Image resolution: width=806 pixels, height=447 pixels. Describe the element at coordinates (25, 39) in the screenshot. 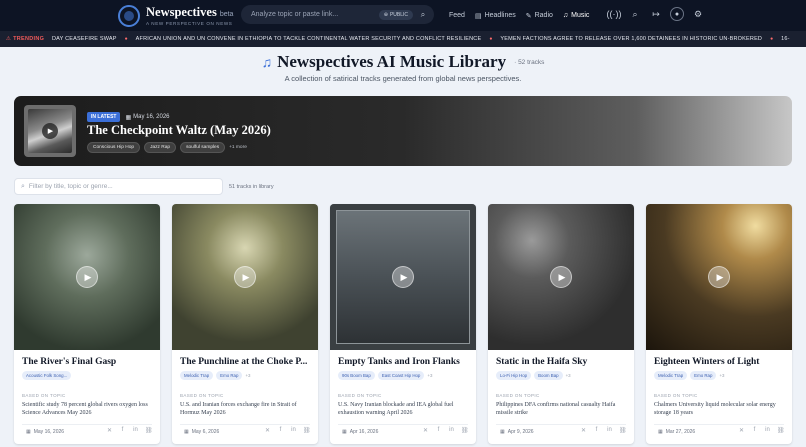

I see `trending-label: ⚠ TRENDING` at that location.